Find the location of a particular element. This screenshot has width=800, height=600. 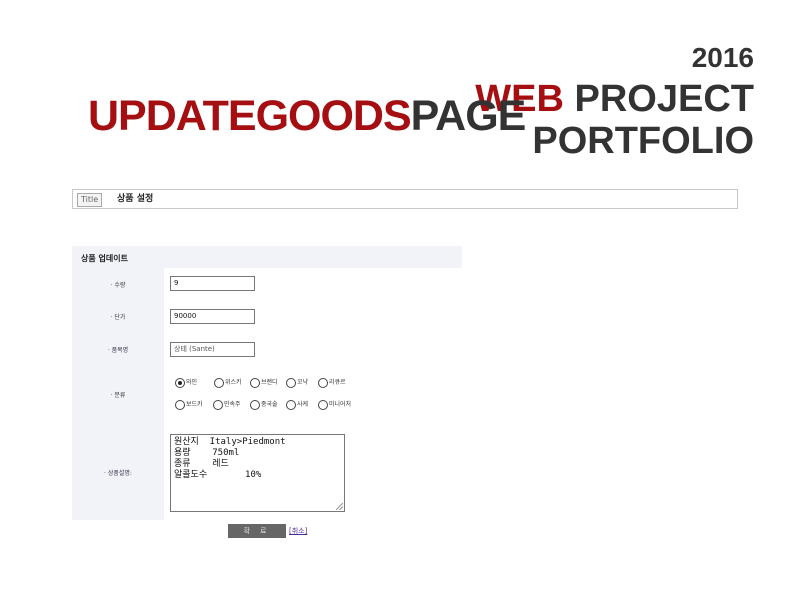

header-project: PROJECT is located at coordinates (664, 99).